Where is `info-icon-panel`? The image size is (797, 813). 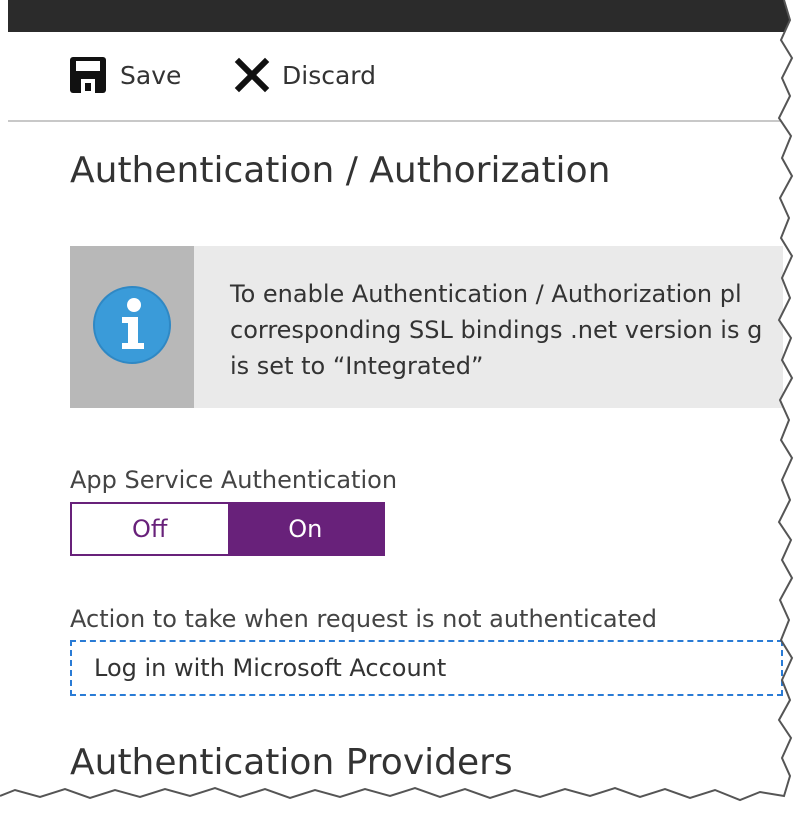 info-icon-panel is located at coordinates (132, 327).